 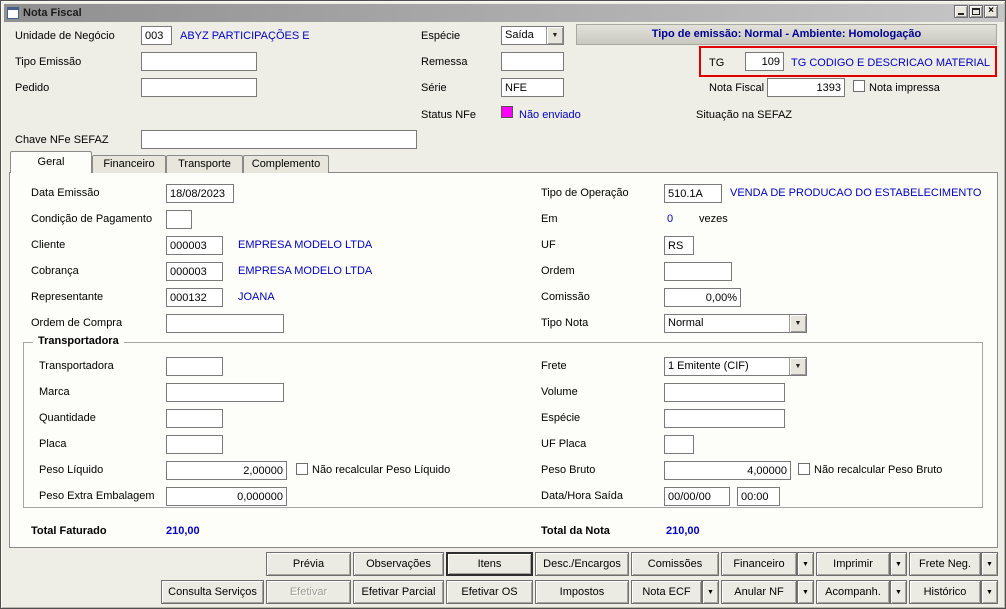 What do you see at coordinates (679, 245) in the screenshot?
I see `uf-input` at bounding box center [679, 245].